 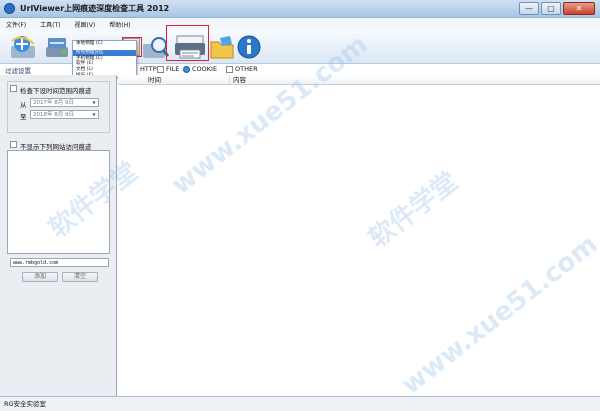 I want to click on ie-browser-icon, so click(x=23, y=47).